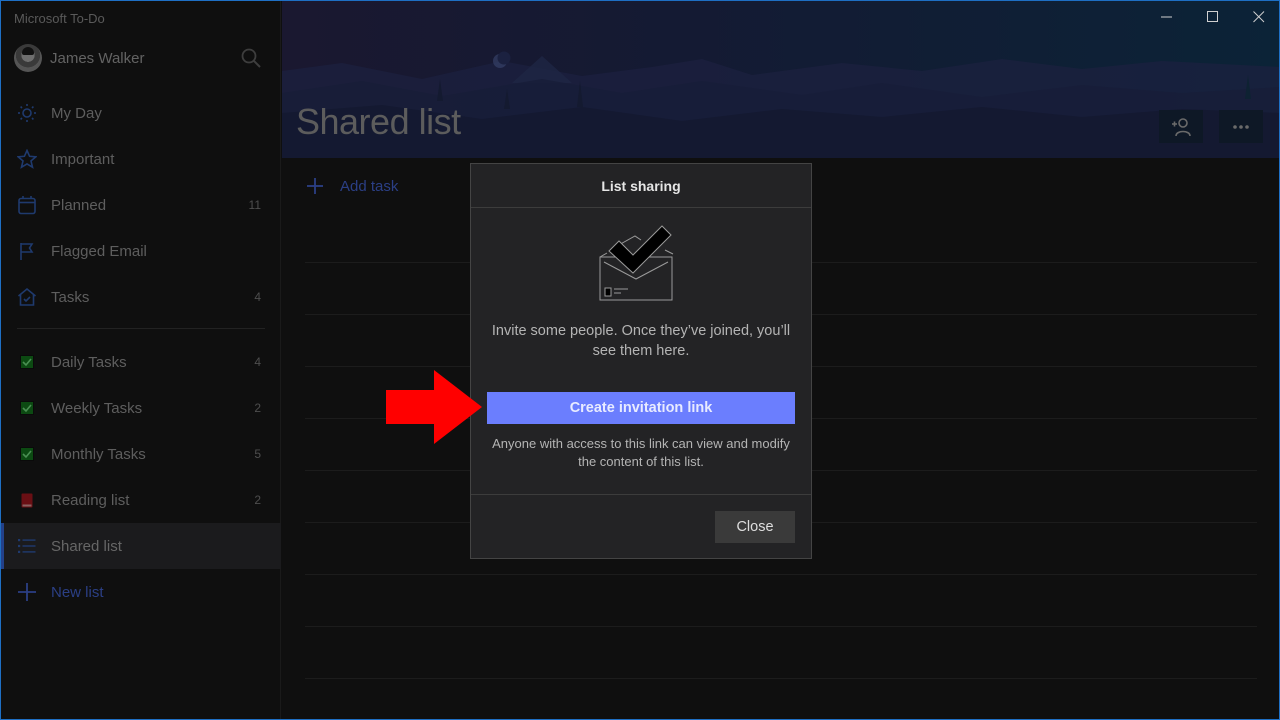  I want to click on sidebar-item-weekly-tasks: Weekly Tasks 2, so click(141, 408).